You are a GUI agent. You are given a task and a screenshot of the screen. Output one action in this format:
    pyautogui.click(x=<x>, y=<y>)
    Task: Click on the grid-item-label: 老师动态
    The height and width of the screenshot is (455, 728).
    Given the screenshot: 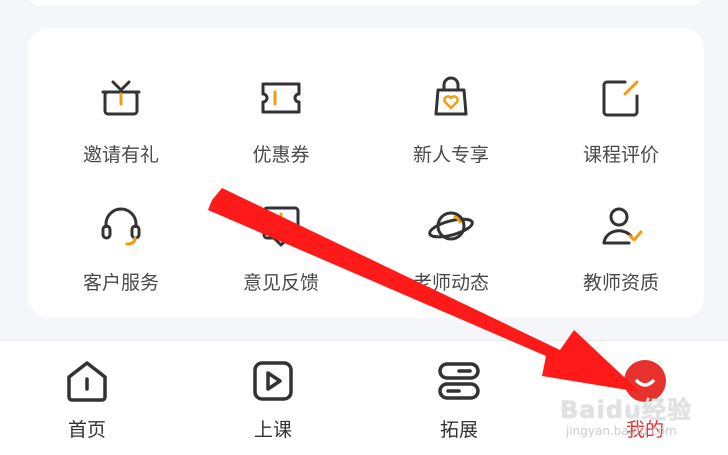 What is the action you would take?
    pyautogui.click(x=450, y=283)
    